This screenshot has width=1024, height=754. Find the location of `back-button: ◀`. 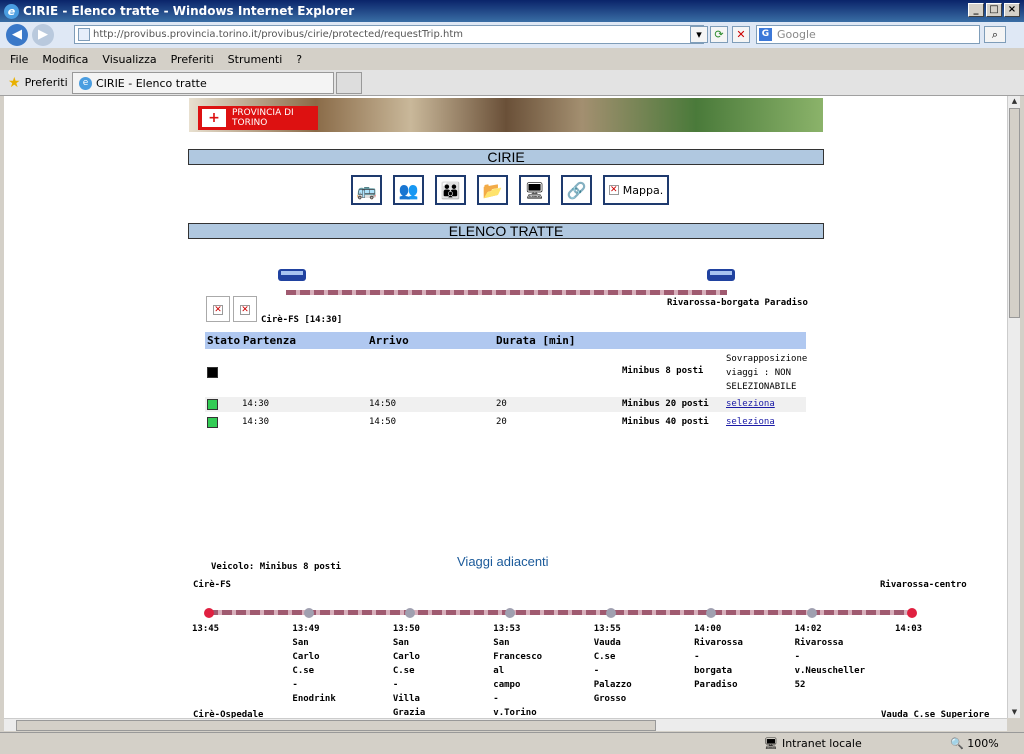

back-button: ◀ is located at coordinates (17, 35).